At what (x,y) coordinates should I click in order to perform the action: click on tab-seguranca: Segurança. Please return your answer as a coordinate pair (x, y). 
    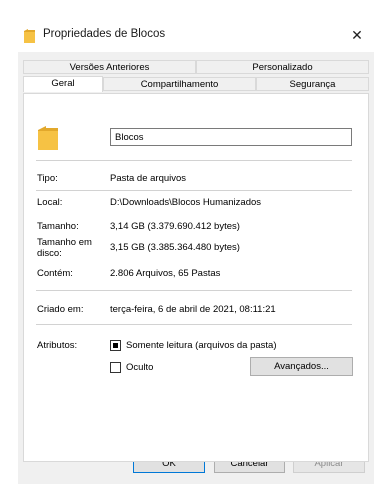
    Looking at the image, I should click on (312, 84).